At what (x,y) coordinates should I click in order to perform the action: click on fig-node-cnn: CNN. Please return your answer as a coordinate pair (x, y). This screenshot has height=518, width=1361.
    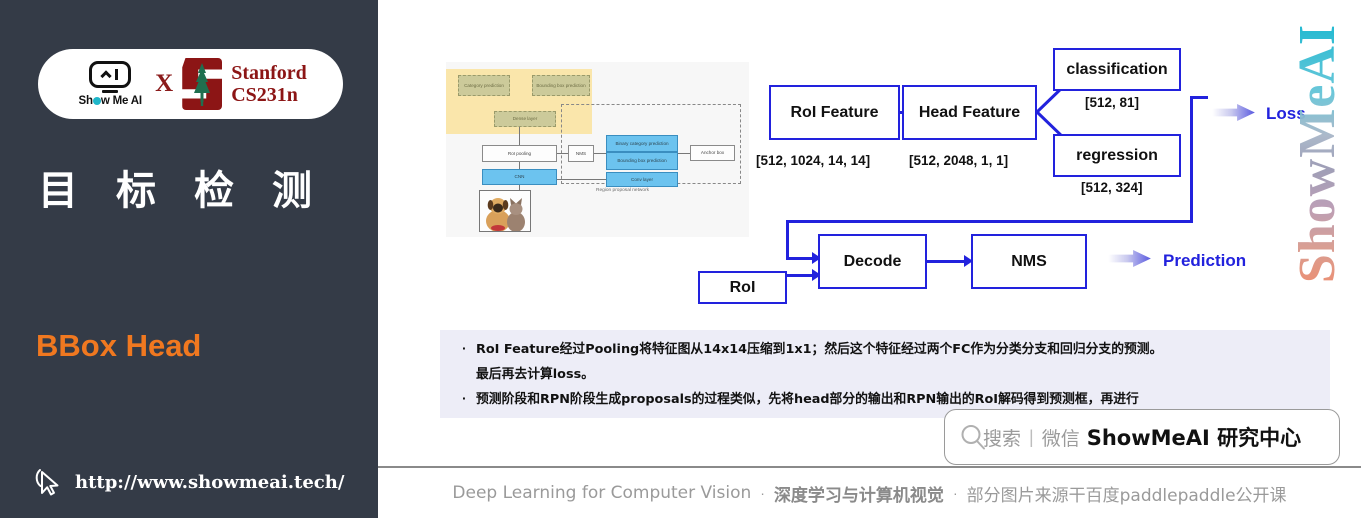
    Looking at the image, I should click on (519, 177).